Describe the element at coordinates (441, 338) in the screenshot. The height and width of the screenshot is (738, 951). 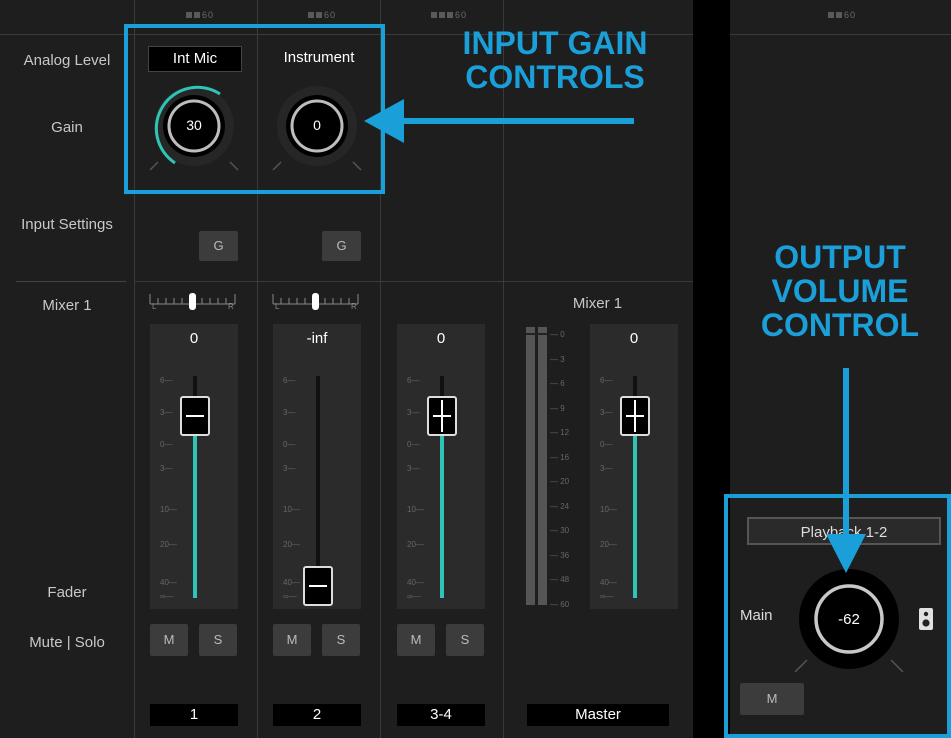
I see `fader-value-ch34: 0` at that location.